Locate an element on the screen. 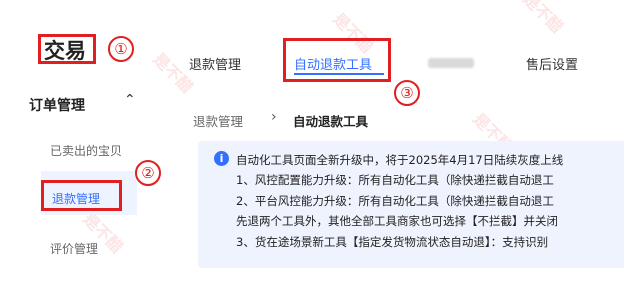 The image size is (624, 282). tab-highlight-box is located at coordinates (337, 60).